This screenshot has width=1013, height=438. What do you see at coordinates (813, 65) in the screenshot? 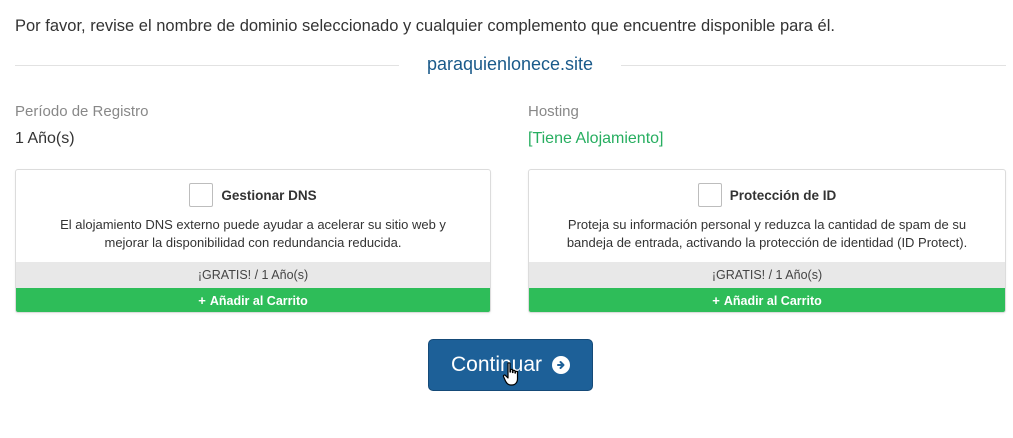
I see `divider-right` at bounding box center [813, 65].